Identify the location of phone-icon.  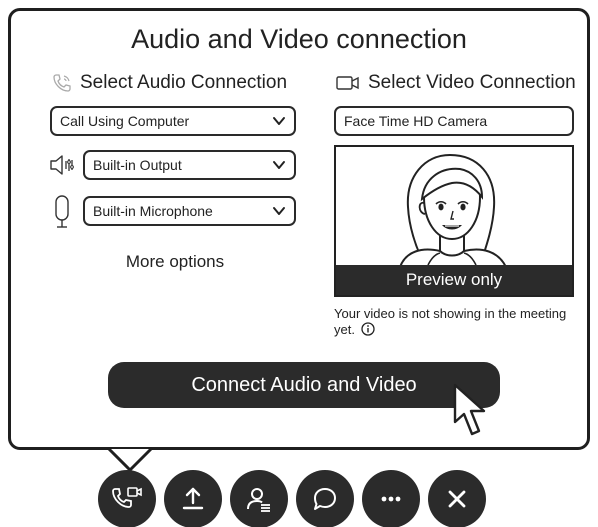
(62, 83).